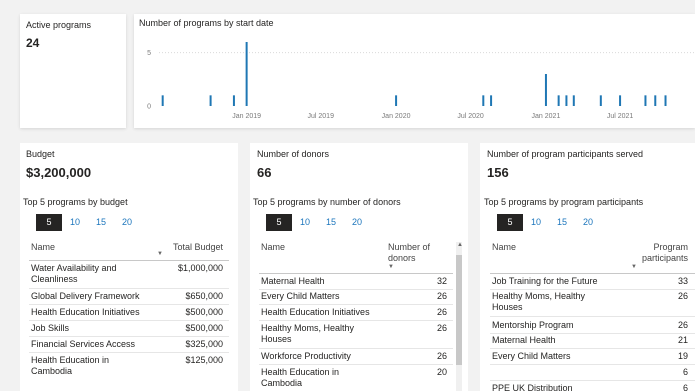  What do you see at coordinates (49, 222) in the screenshot?
I see `budget-tab-5: 5` at bounding box center [49, 222].